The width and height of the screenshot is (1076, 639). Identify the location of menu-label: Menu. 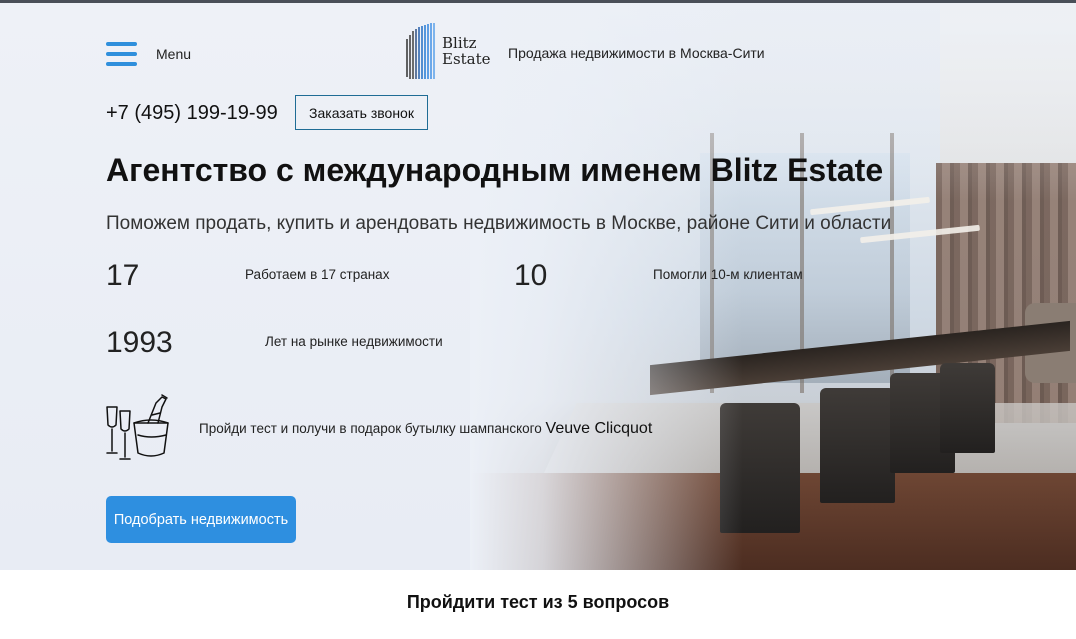
(173, 54).